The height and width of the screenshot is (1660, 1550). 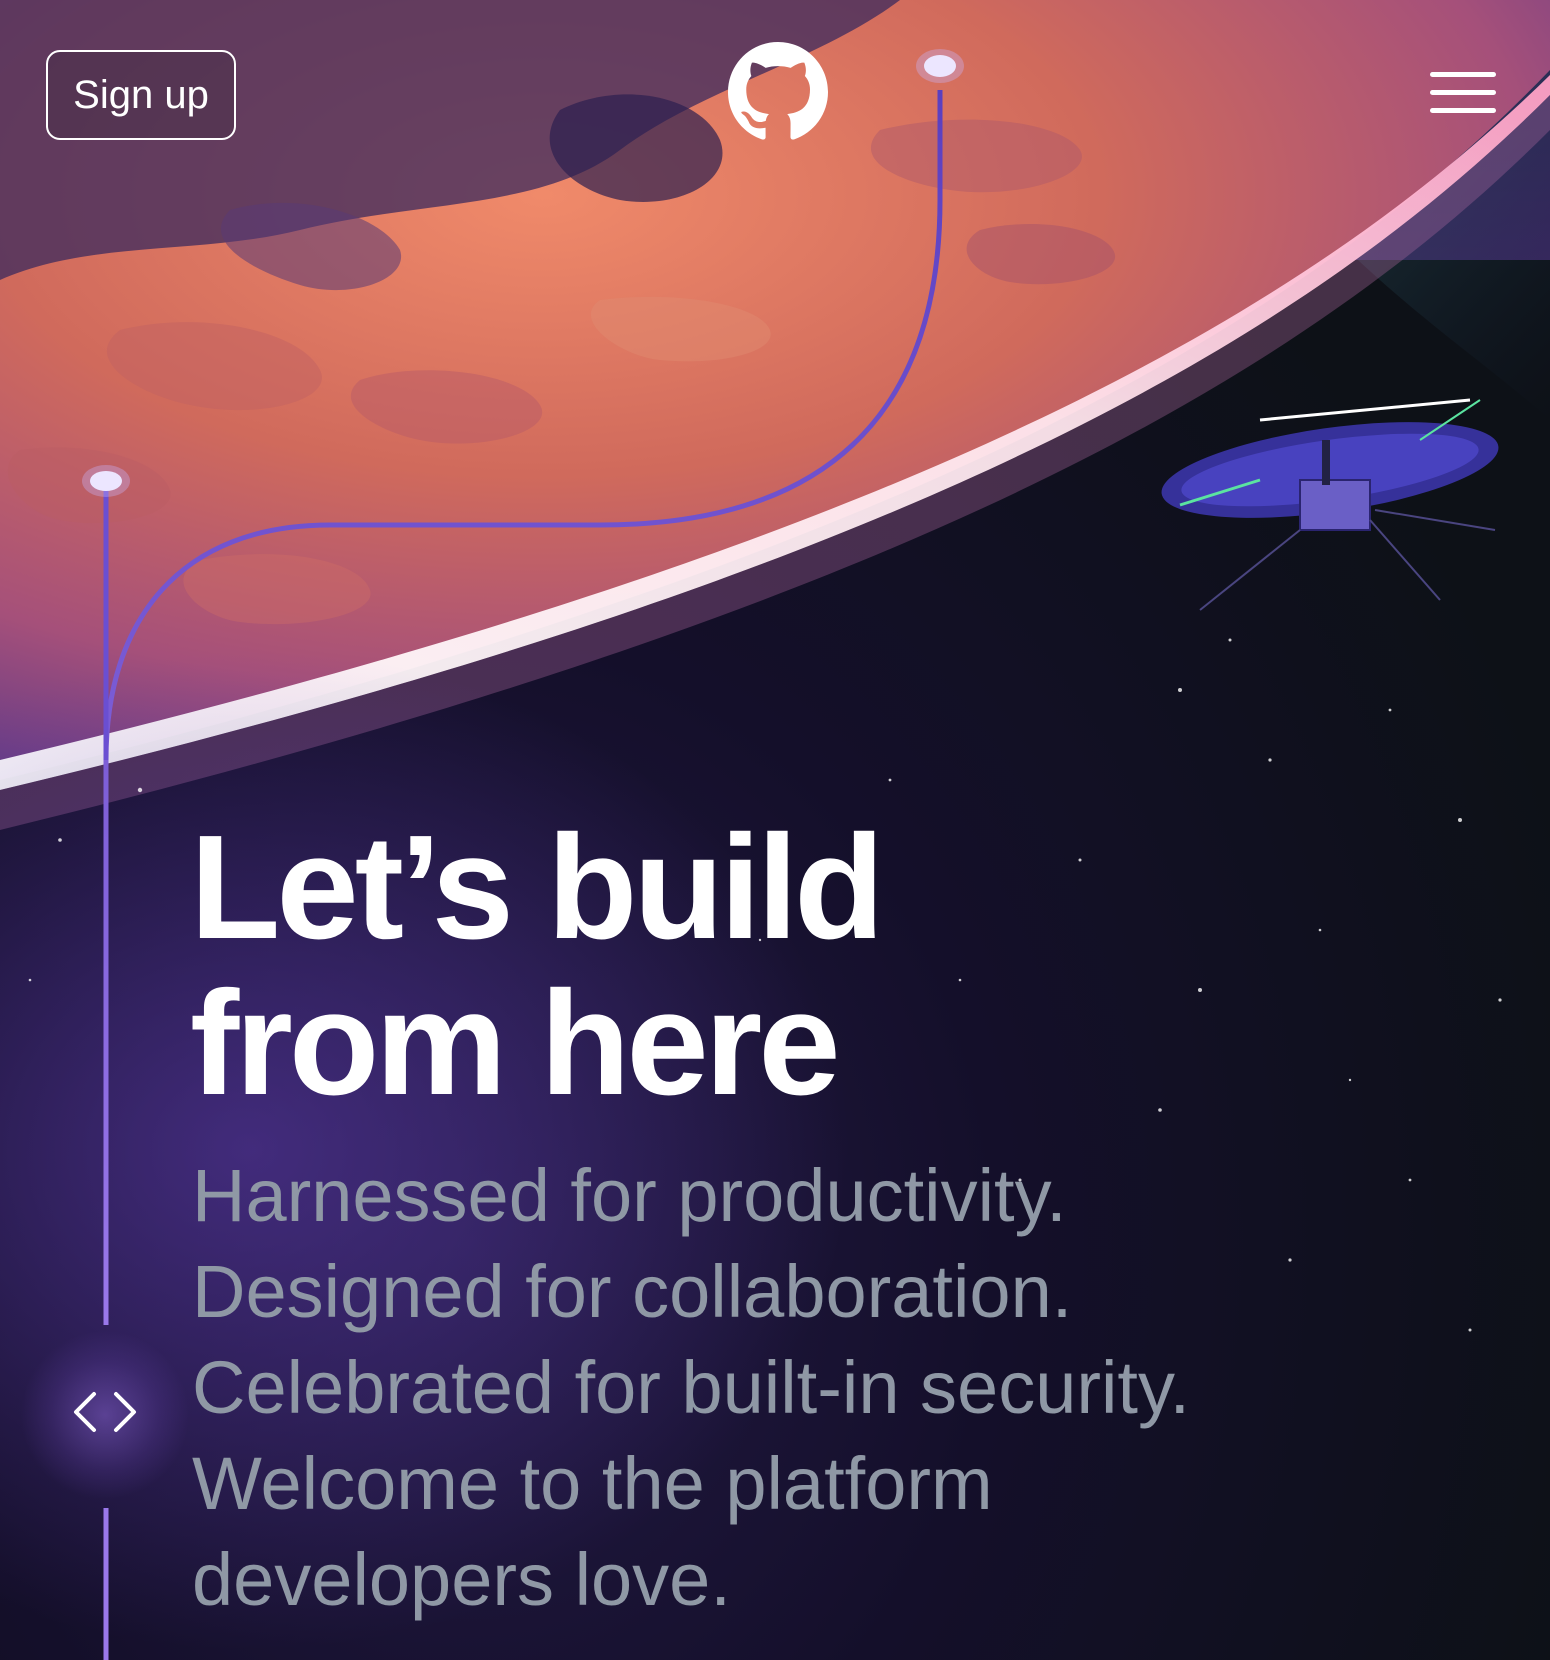 What do you see at coordinates (1460, 92) in the screenshot?
I see `hamburger-menu-icon` at bounding box center [1460, 92].